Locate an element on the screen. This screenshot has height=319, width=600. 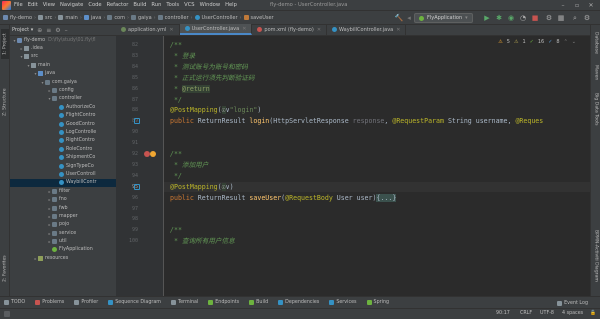
editor-tab: application.yml ✕ is located at coordinates (148, 29).